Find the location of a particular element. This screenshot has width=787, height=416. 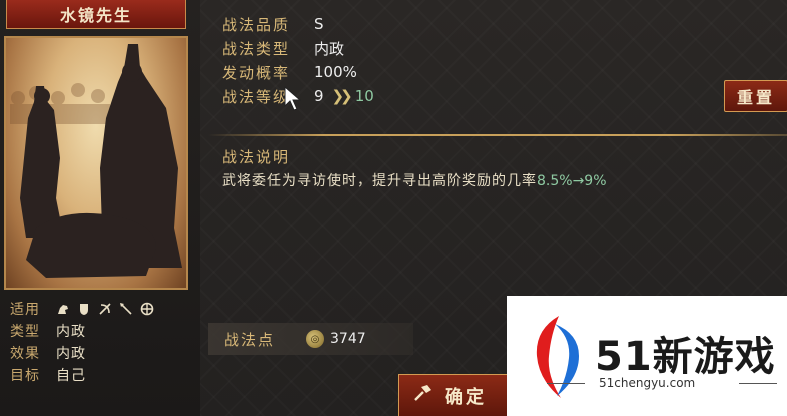

description-highlight: 8.5%→9% is located at coordinates (572, 181).